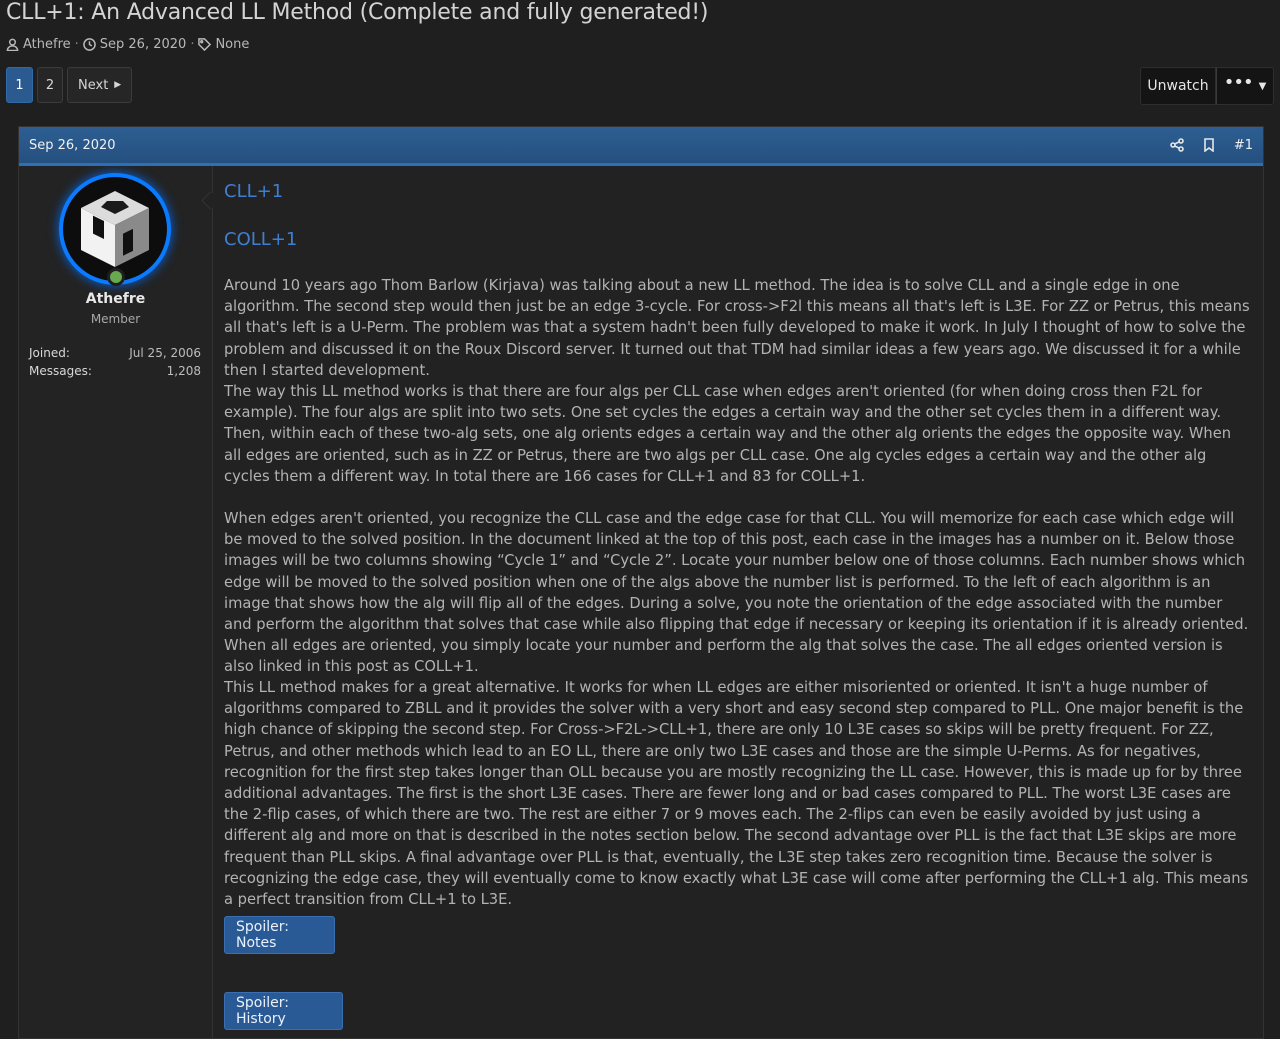 The width and height of the screenshot is (1280, 1039). Describe the element at coordinates (49, 353) in the screenshot. I see `joined-label: Joined:` at that location.